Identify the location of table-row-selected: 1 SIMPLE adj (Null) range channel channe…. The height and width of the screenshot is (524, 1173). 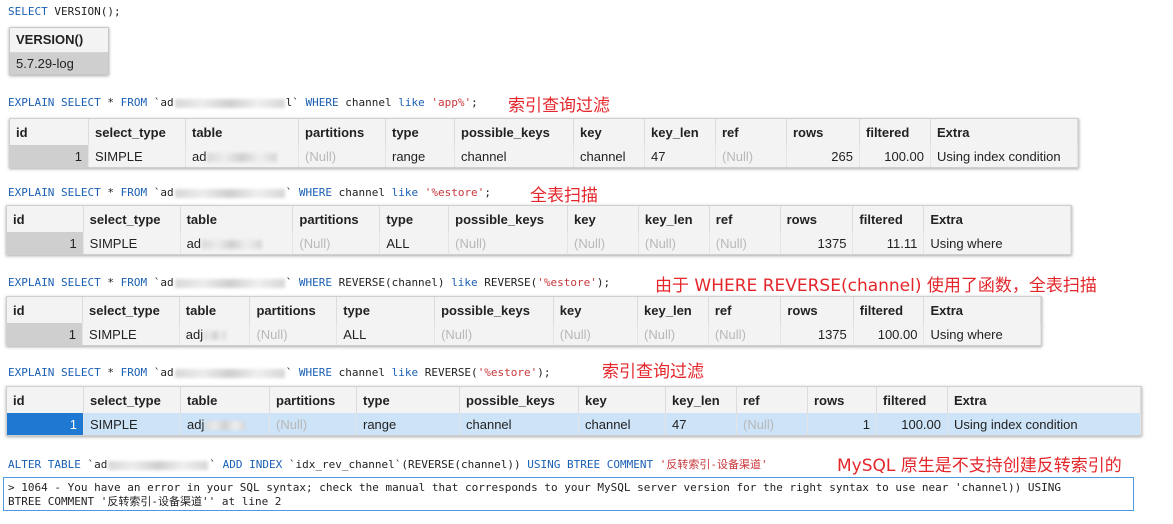
(574, 424).